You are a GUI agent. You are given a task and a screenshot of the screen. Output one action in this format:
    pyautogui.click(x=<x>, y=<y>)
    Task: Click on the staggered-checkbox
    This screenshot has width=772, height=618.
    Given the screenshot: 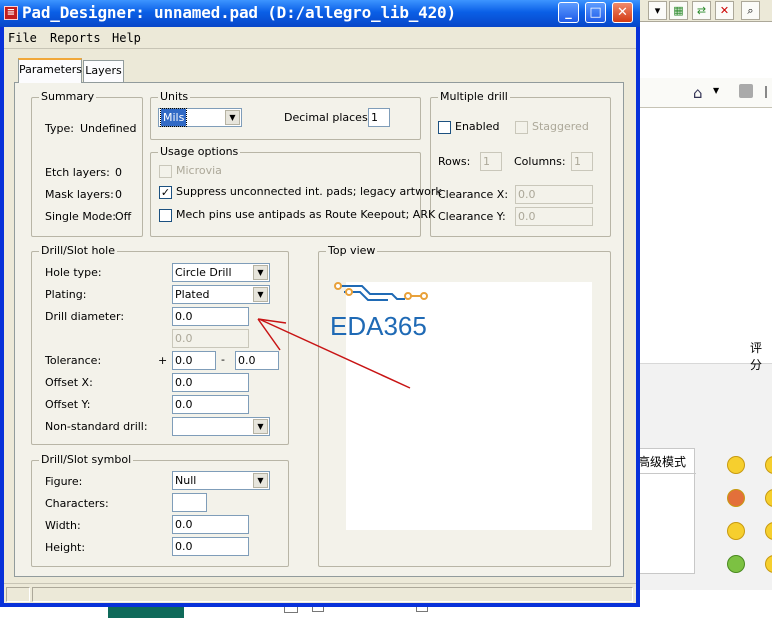 What is the action you would take?
    pyautogui.click(x=521, y=127)
    